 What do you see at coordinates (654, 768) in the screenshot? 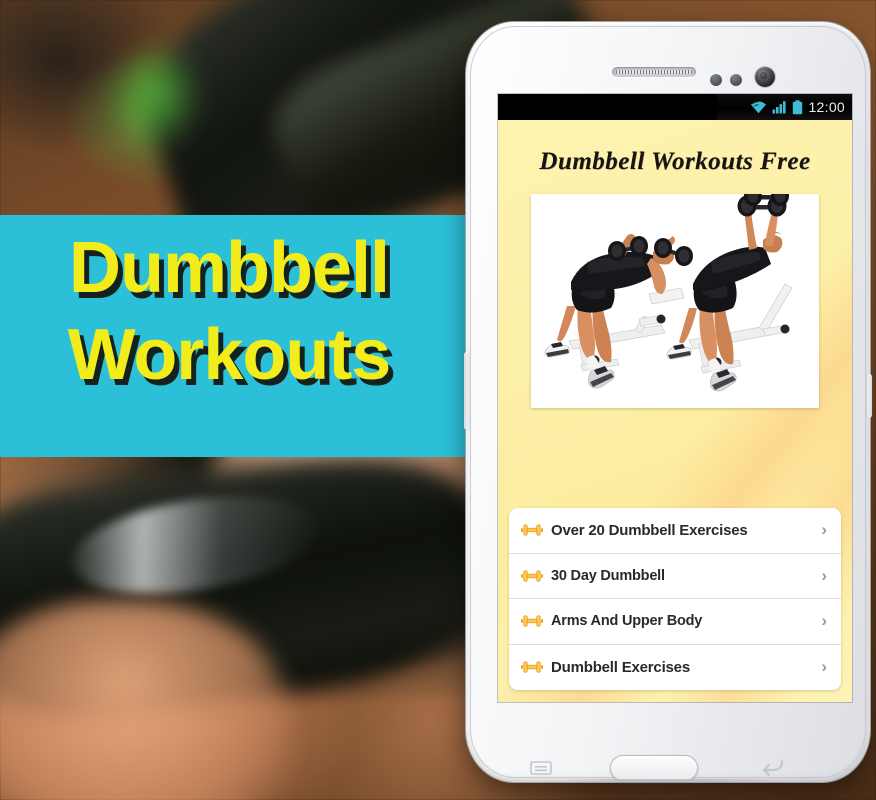
I see `home-button` at bounding box center [654, 768].